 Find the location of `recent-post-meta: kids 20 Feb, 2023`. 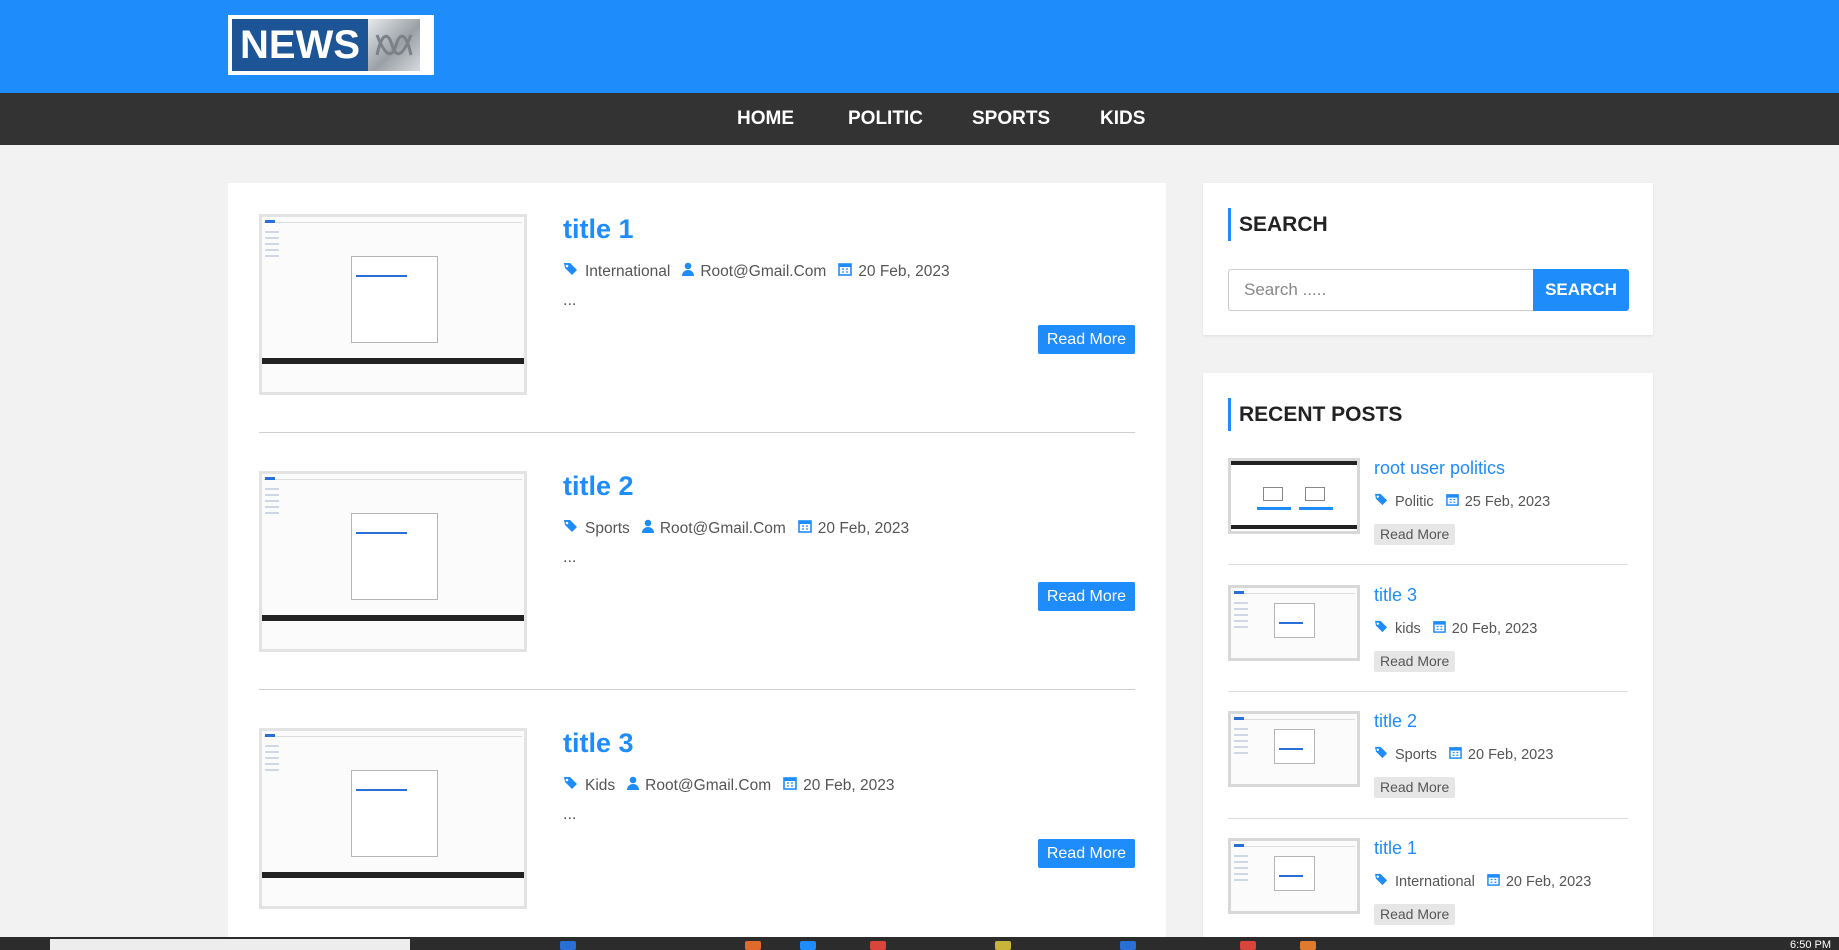

recent-post-meta: kids 20 Feb, 2023 is located at coordinates (1455, 628).